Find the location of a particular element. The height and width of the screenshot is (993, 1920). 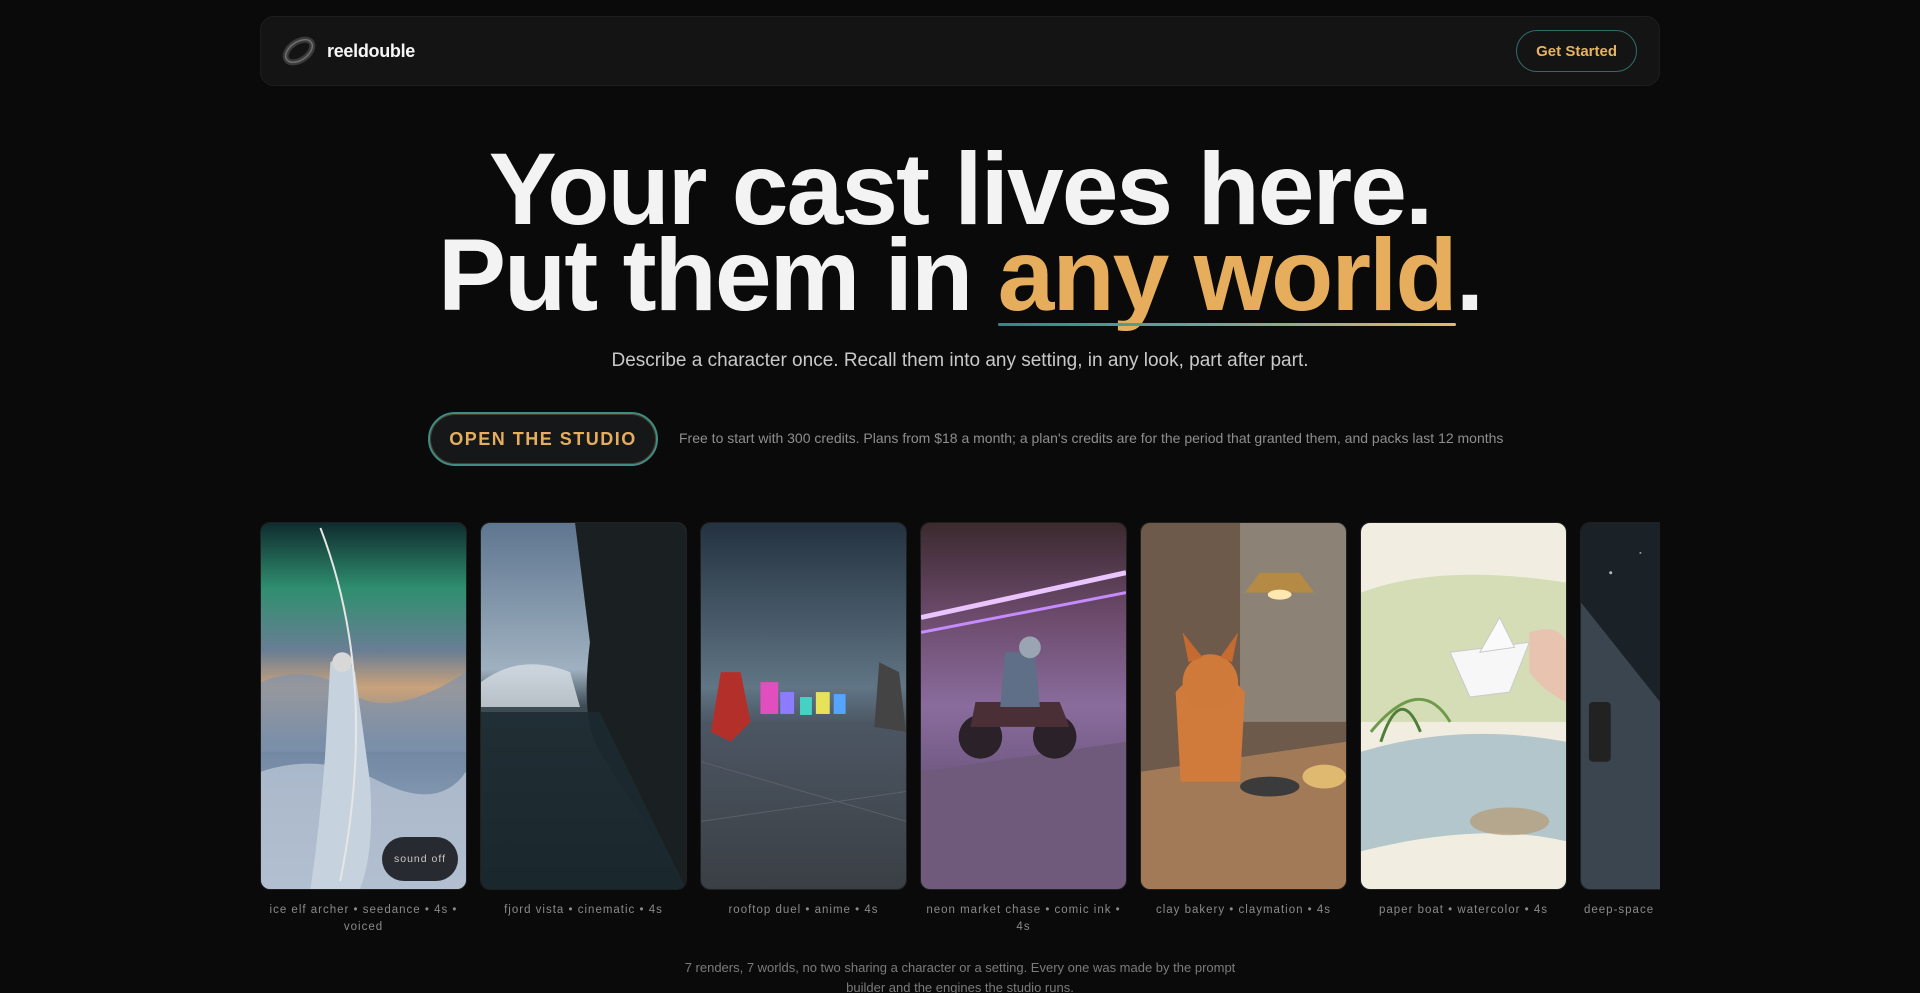

ring-logo-icon is located at coordinates (299, 51).